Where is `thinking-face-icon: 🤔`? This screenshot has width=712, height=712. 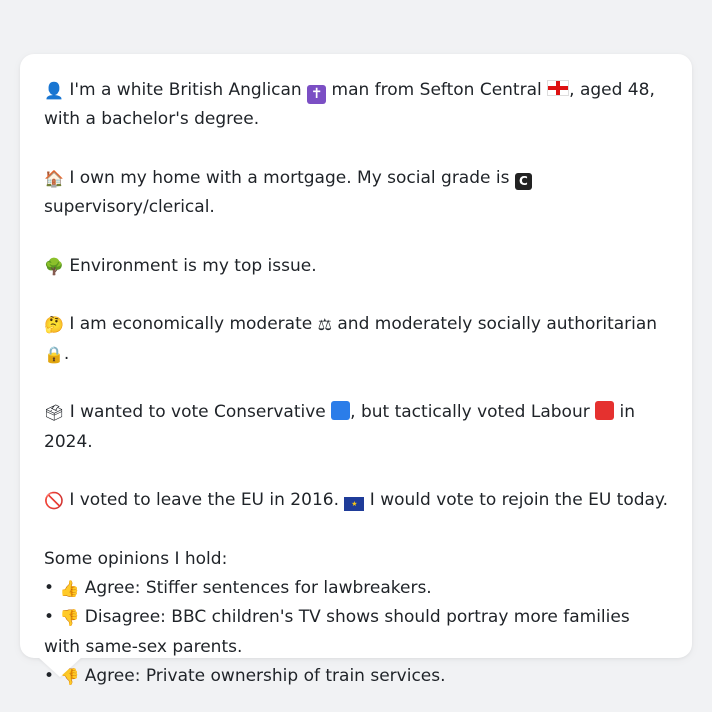 thinking-face-icon: 🤔 is located at coordinates (54, 325).